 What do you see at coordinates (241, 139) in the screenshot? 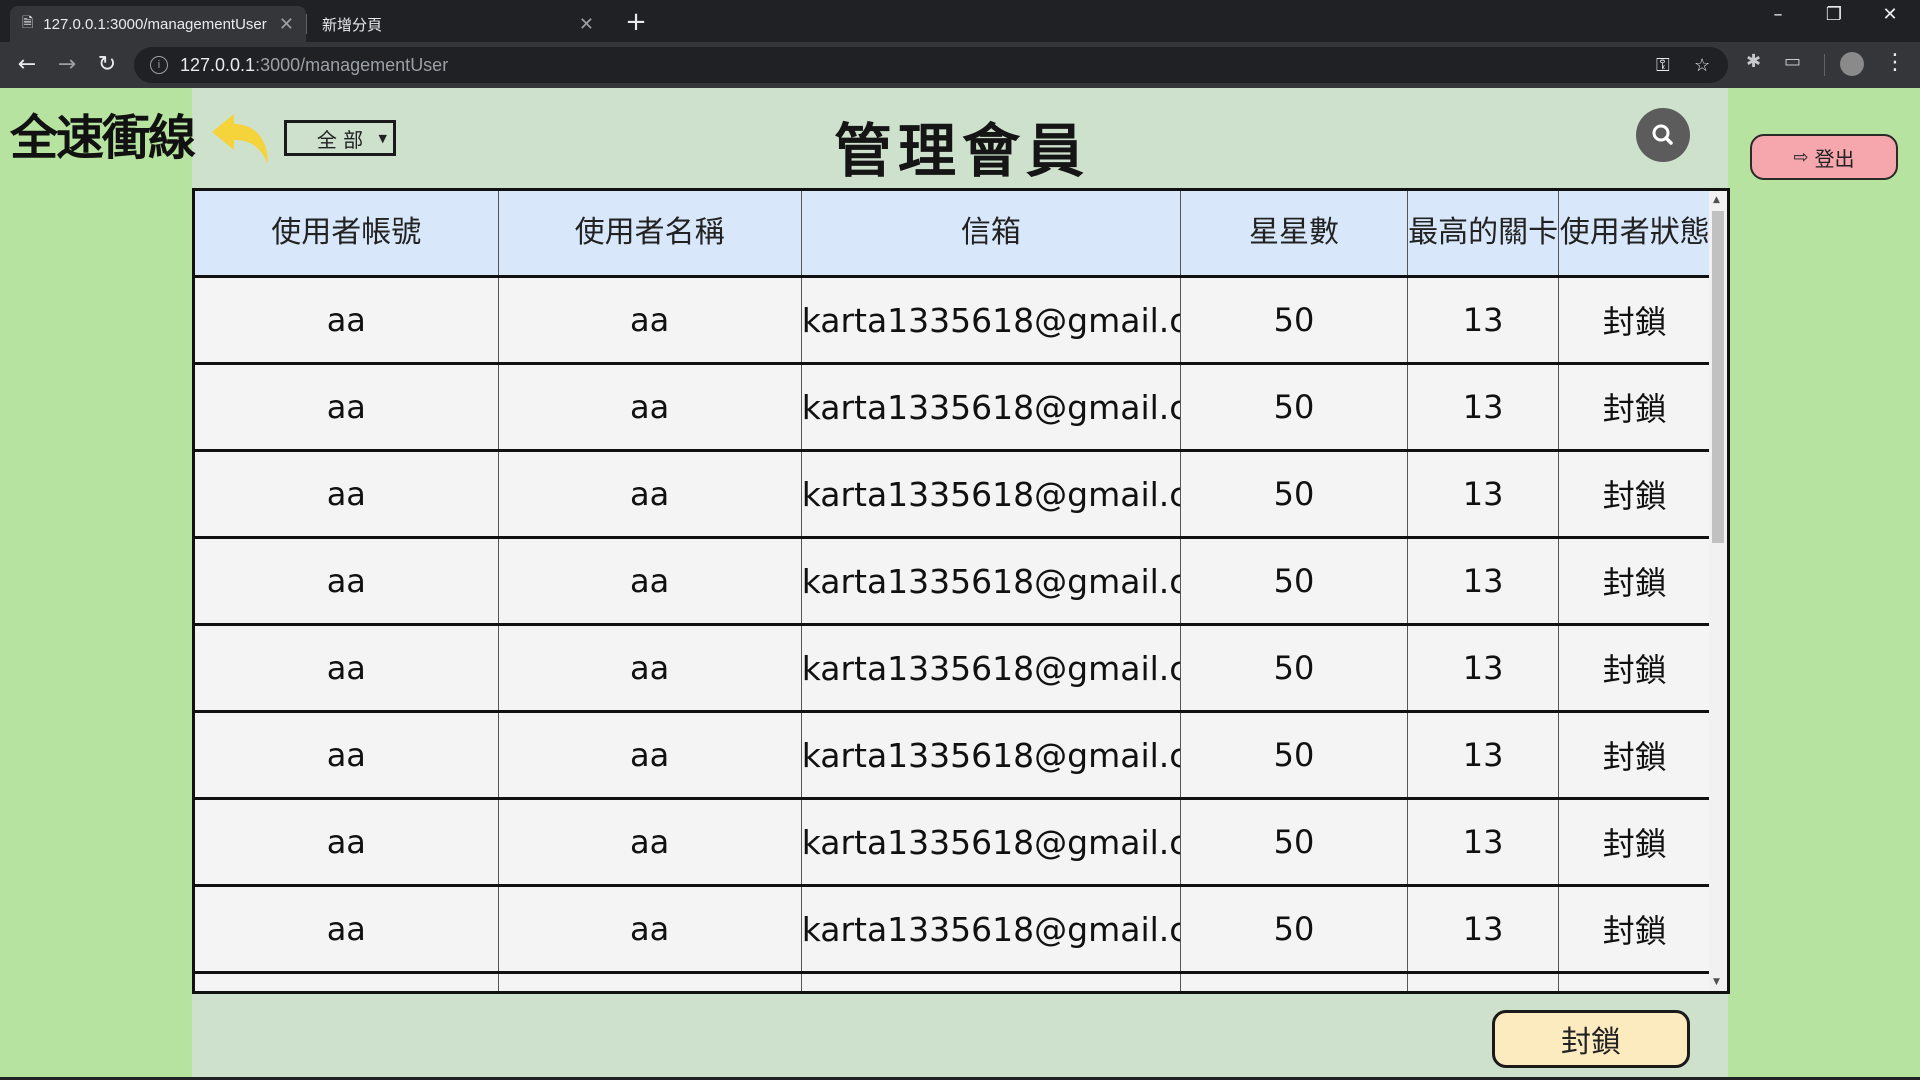
I see `back-arrow-icon` at bounding box center [241, 139].